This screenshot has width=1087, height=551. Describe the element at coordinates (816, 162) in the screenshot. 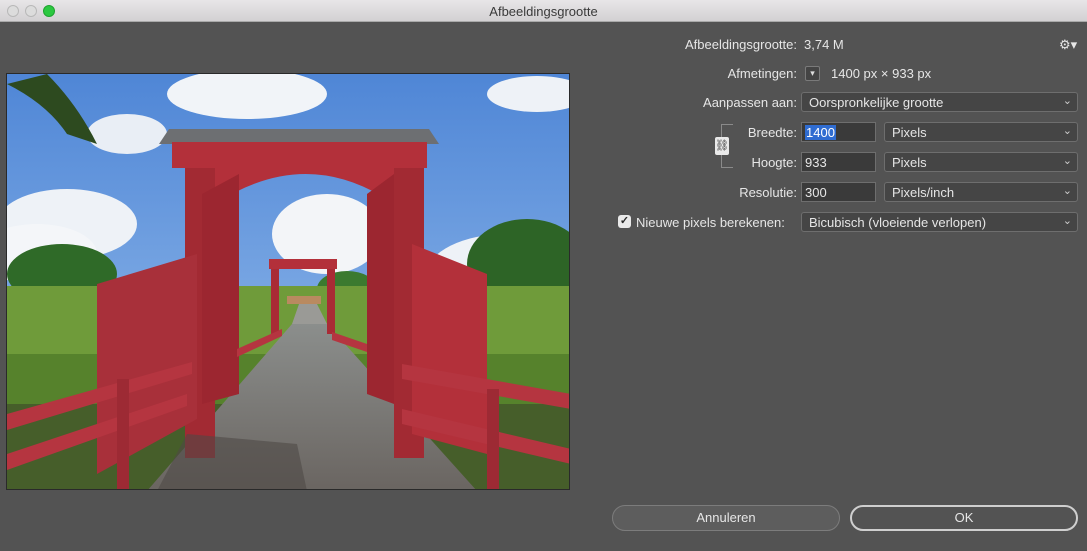

I see `height-value: 933` at that location.